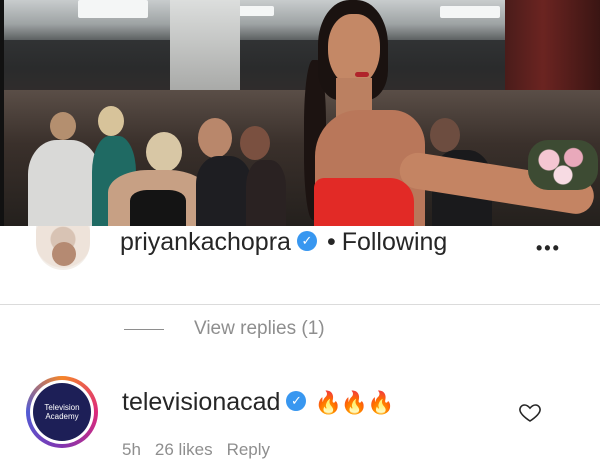 The image size is (600, 460). What do you see at coordinates (205, 242) in the screenshot?
I see `username-link: priyankachopra` at bounding box center [205, 242].